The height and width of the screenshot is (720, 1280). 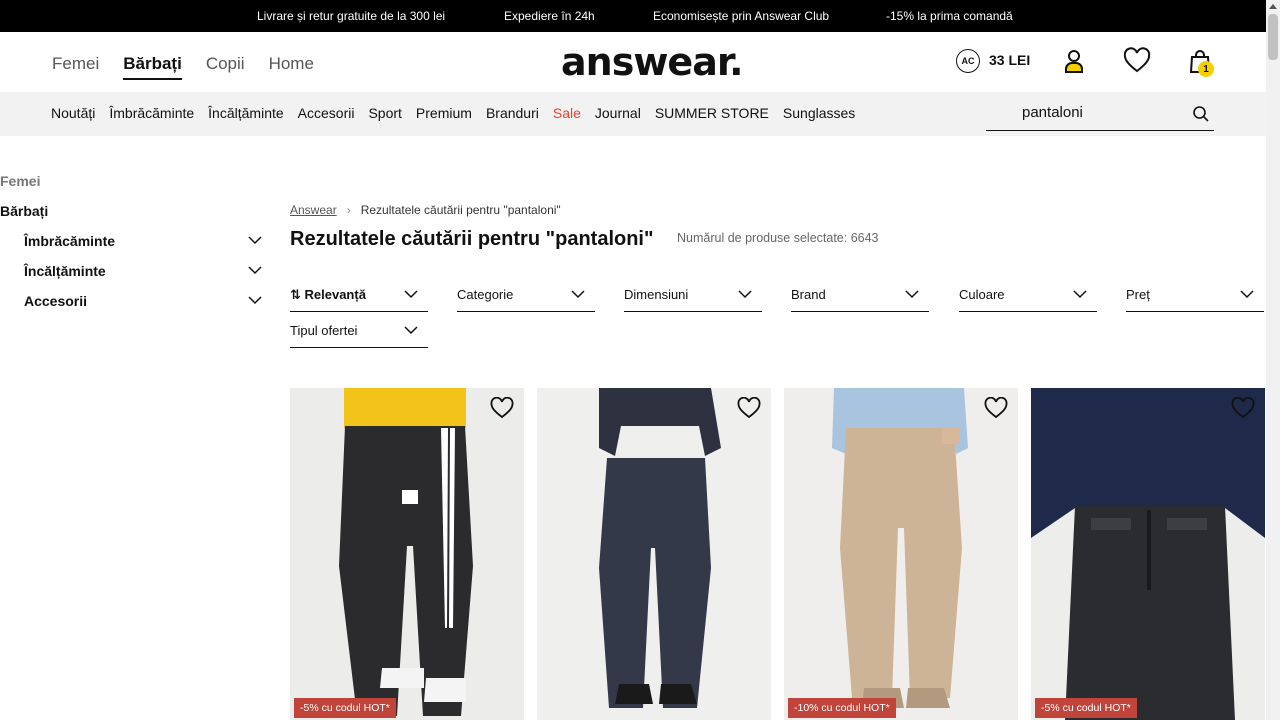 I want to click on category-sunglasses: Sunglasses, so click(x=819, y=113).